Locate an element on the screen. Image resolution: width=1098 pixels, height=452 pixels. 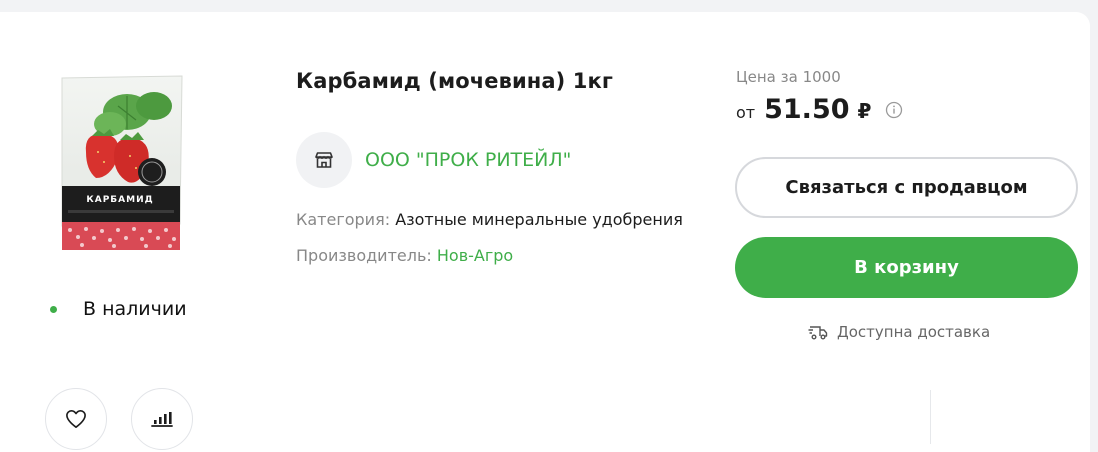
stock-status: В наличии is located at coordinates (118, 309).